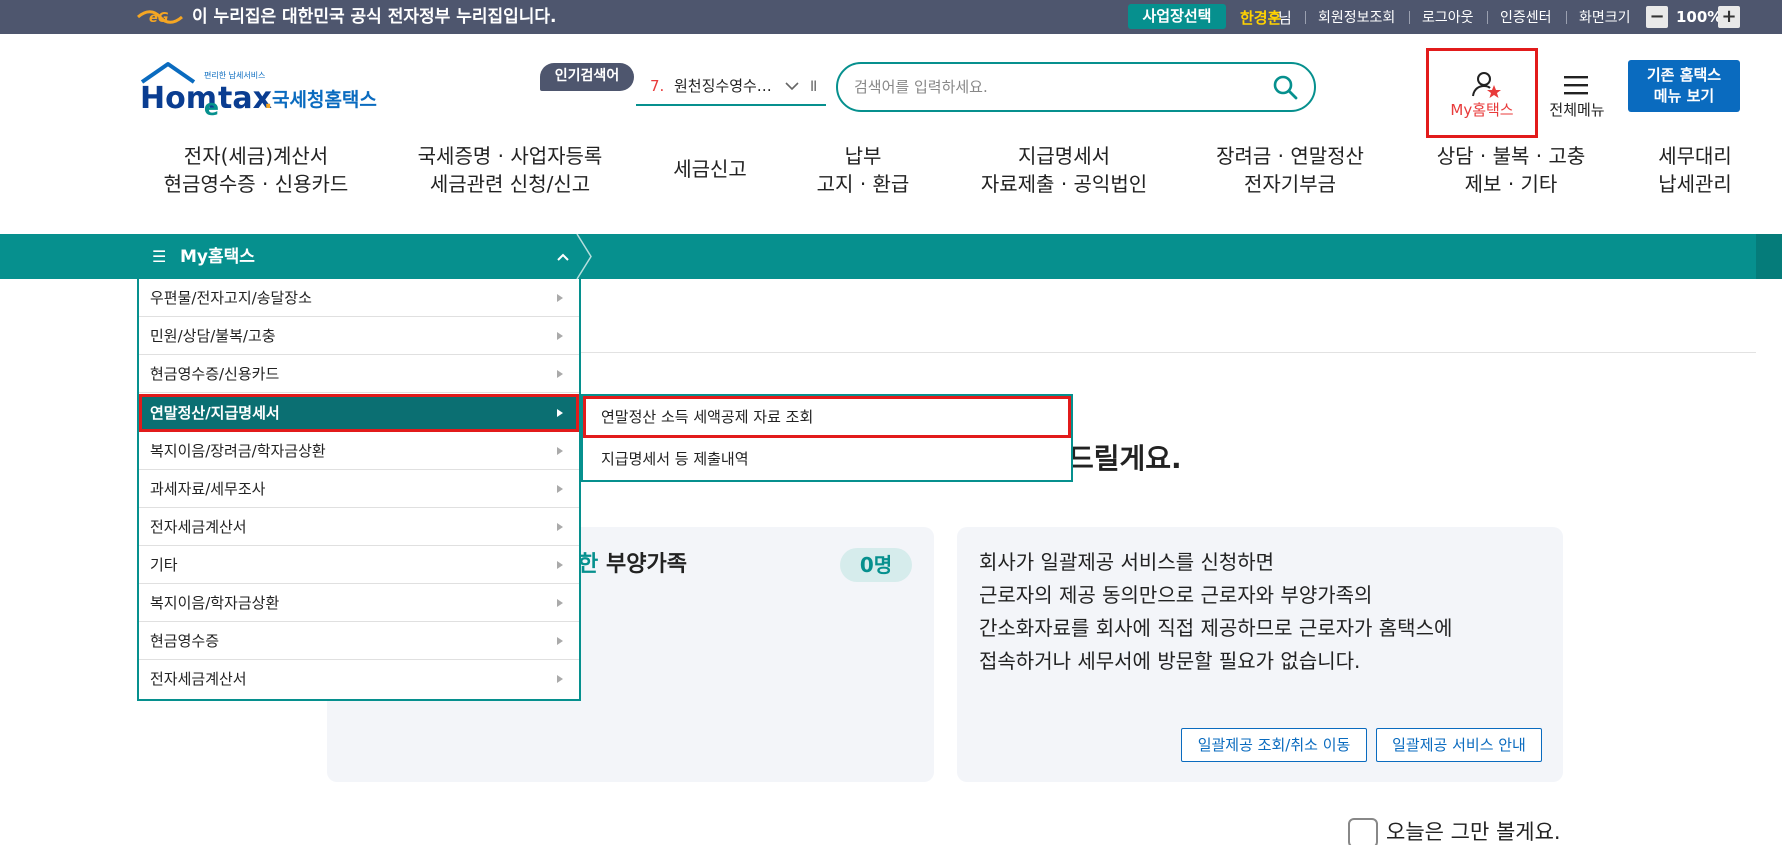 This screenshot has height=845, width=1782. What do you see at coordinates (1064, 156) in the screenshot?
I see `gnb-line: 지급명세서` at bounding box center [1064, 156].